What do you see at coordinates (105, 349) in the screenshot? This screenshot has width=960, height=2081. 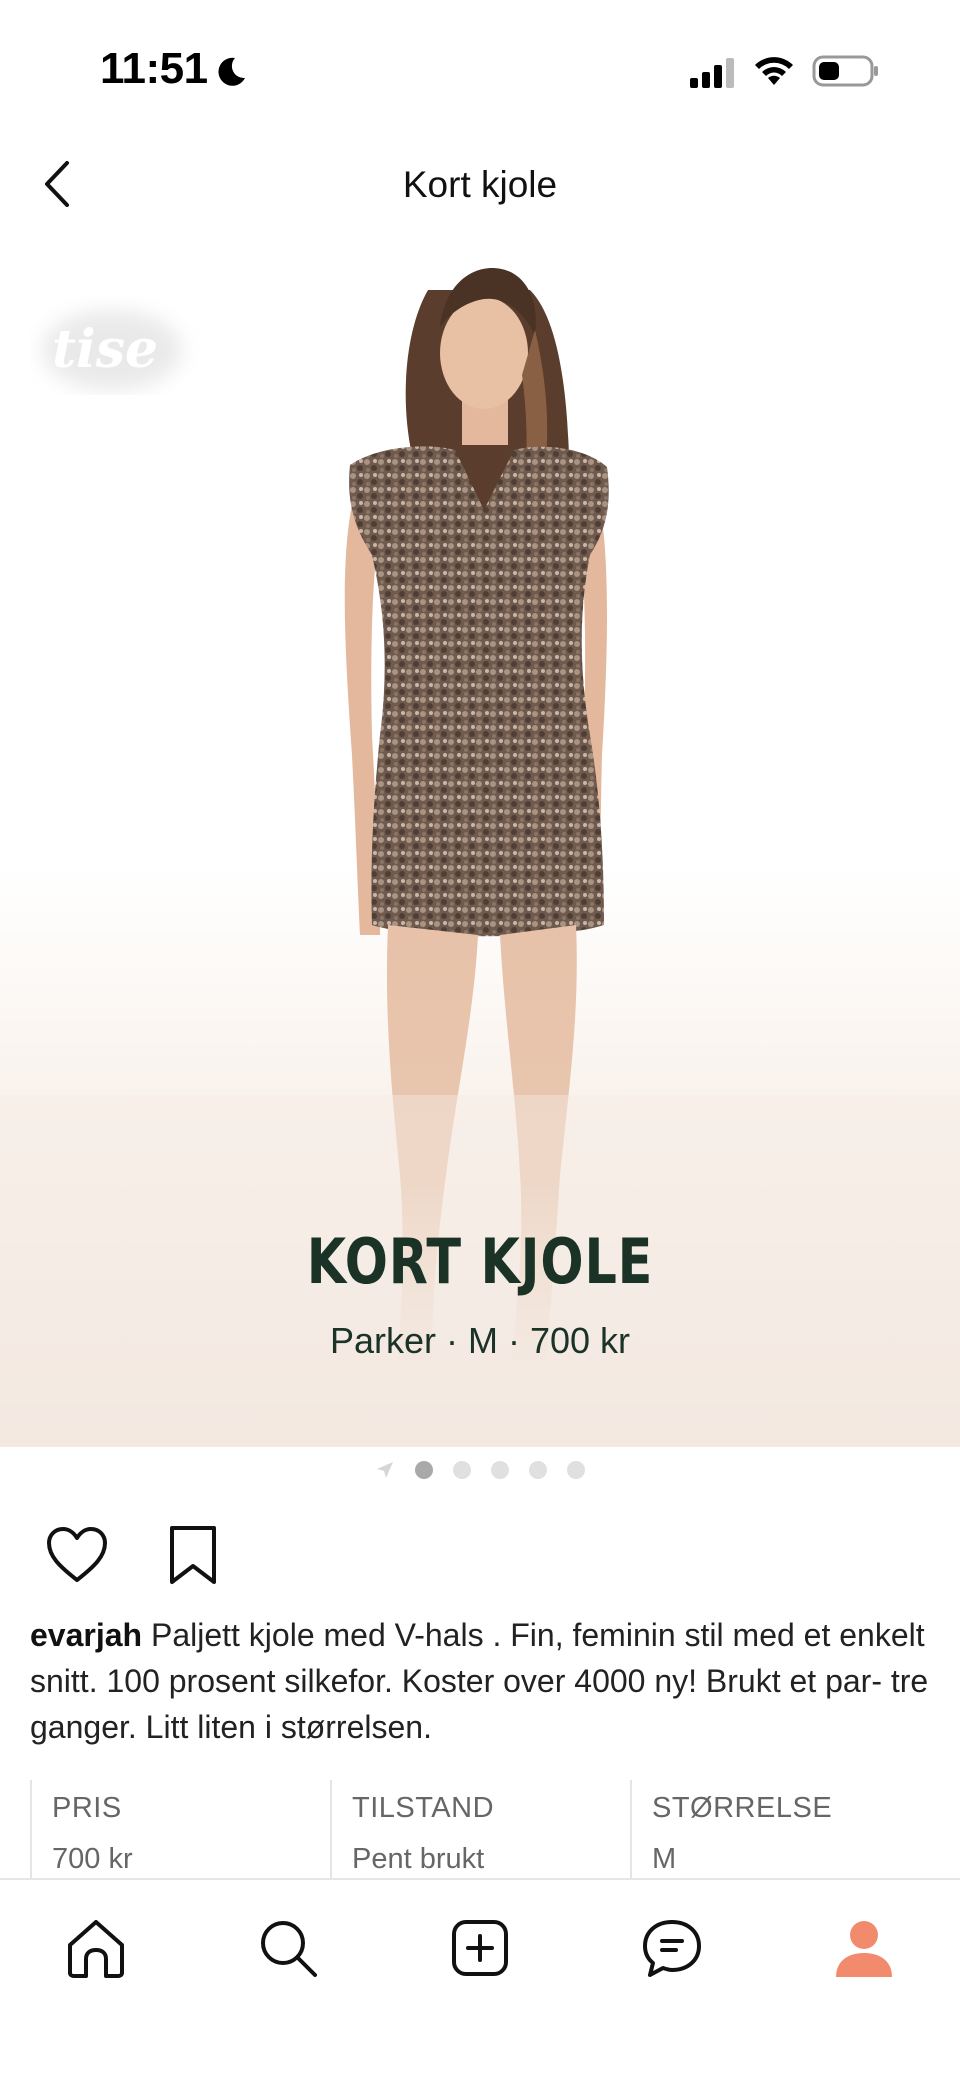 I see `svg-text: tise` at bounding box center [105, 349].